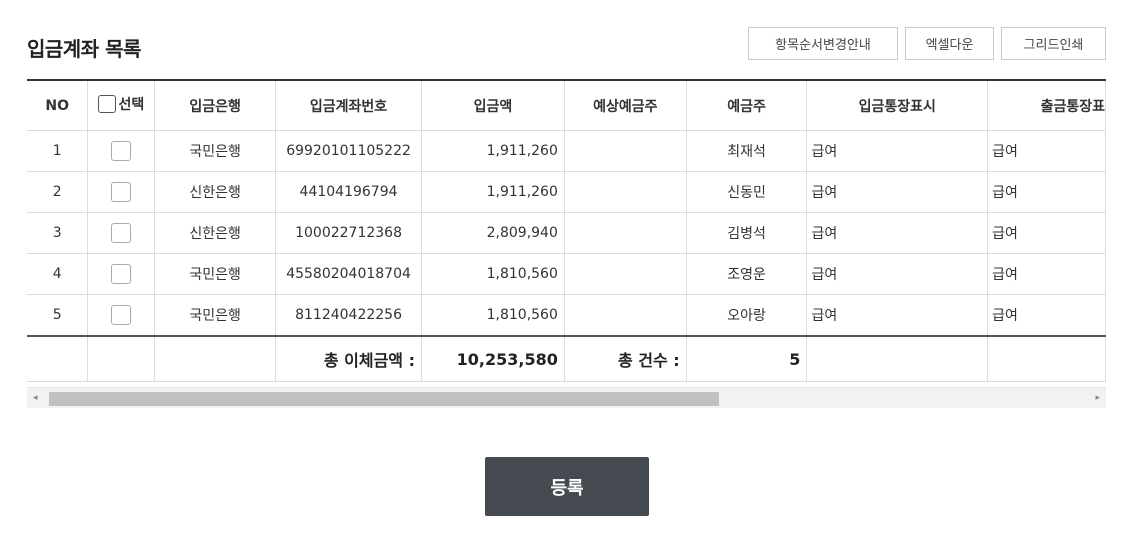 The image size is (1126, 536). Describe the element at coordinates (493, 233) in the screenshot. I see `row-amount: 2,809,940` at that location.